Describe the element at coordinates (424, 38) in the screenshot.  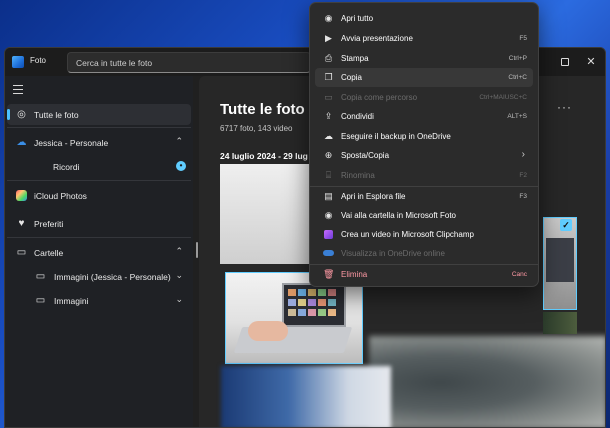
I see `menu-item-avvia-presentazione: ▶ Avvia presentazione F5` at that location.